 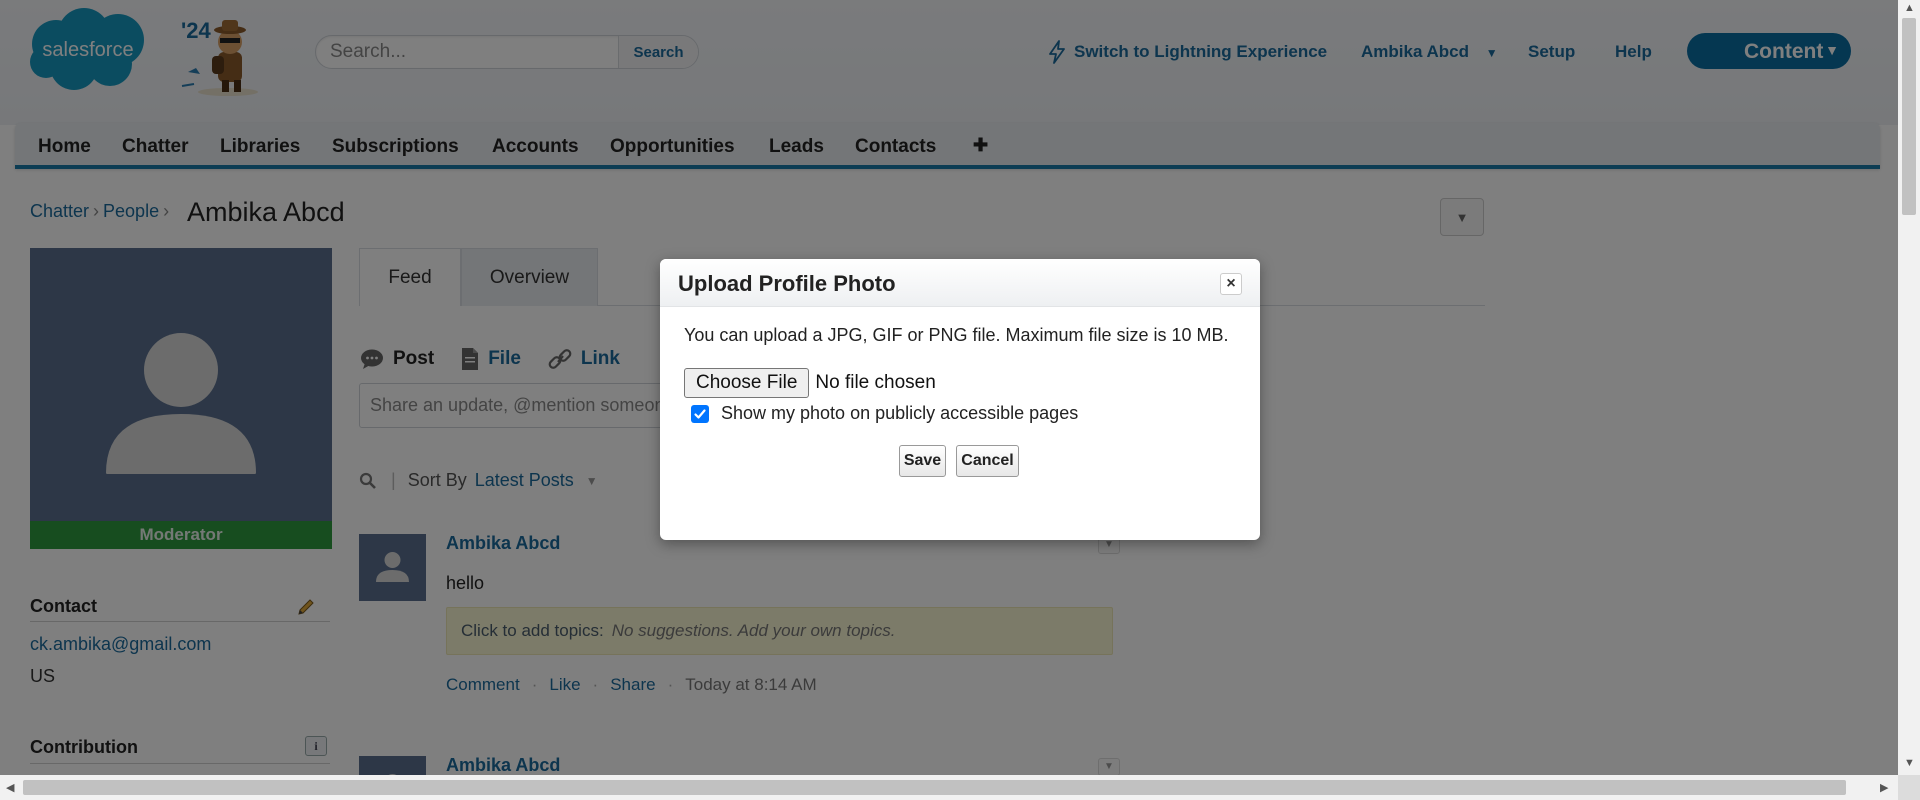 I want to click on public-photo-checkbox, so click(x=700, y=413).